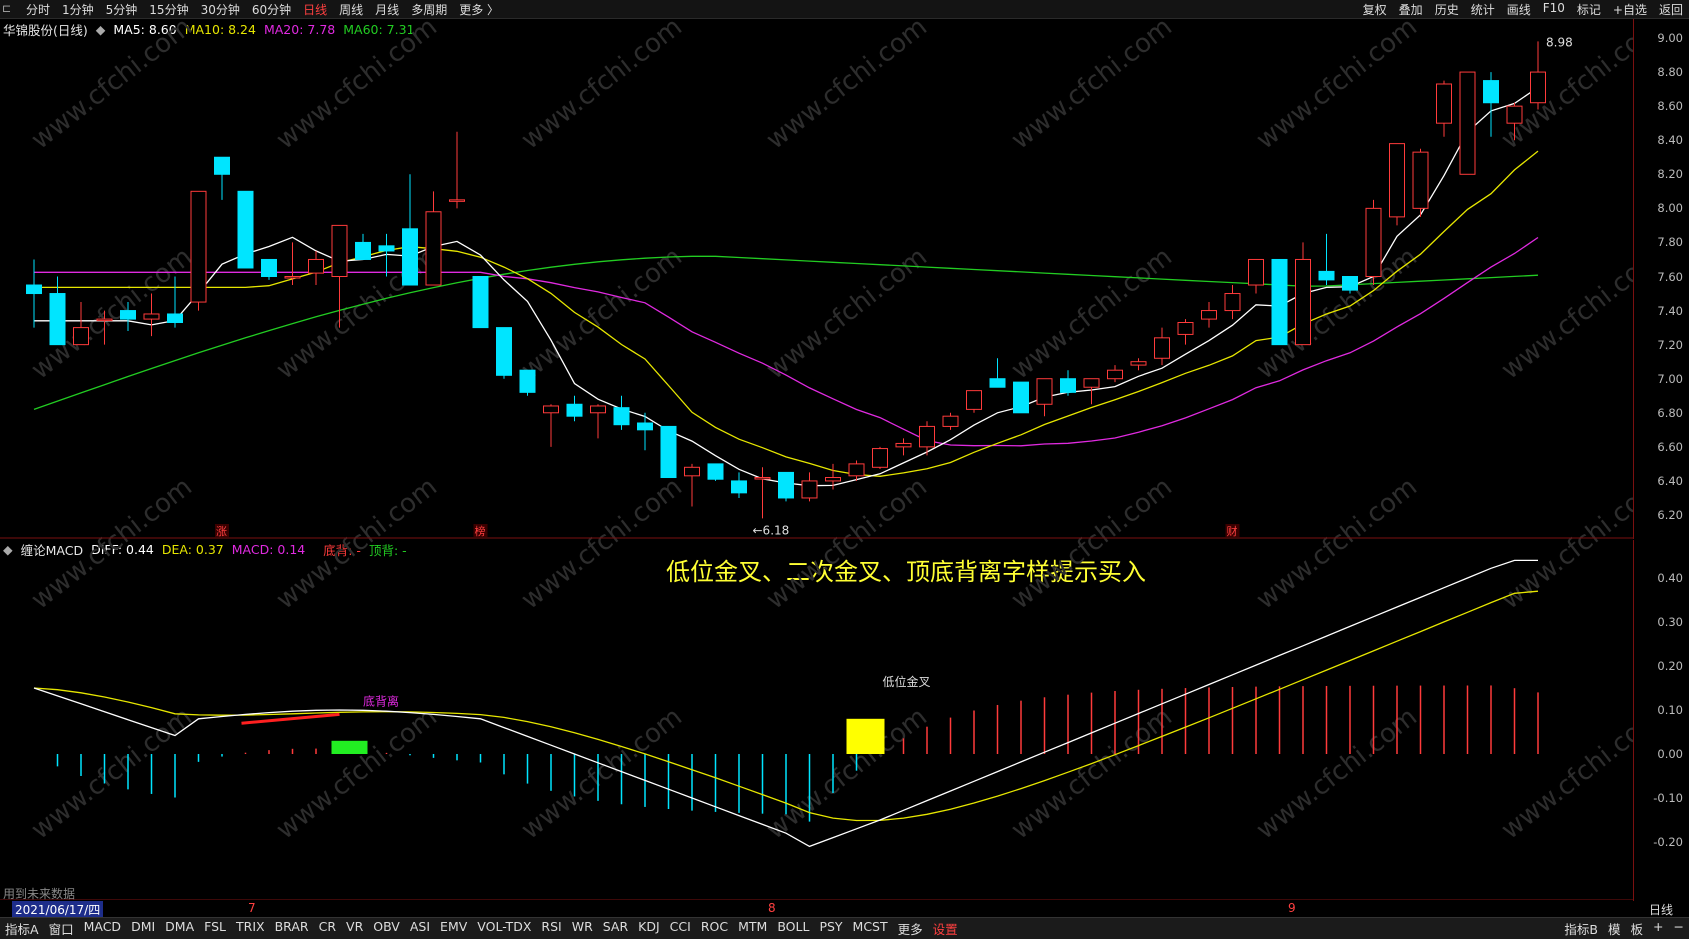 The height and width of the screenshot is (939, 1689). I want to click on indicator-tab: ASI, so click(420, 928).